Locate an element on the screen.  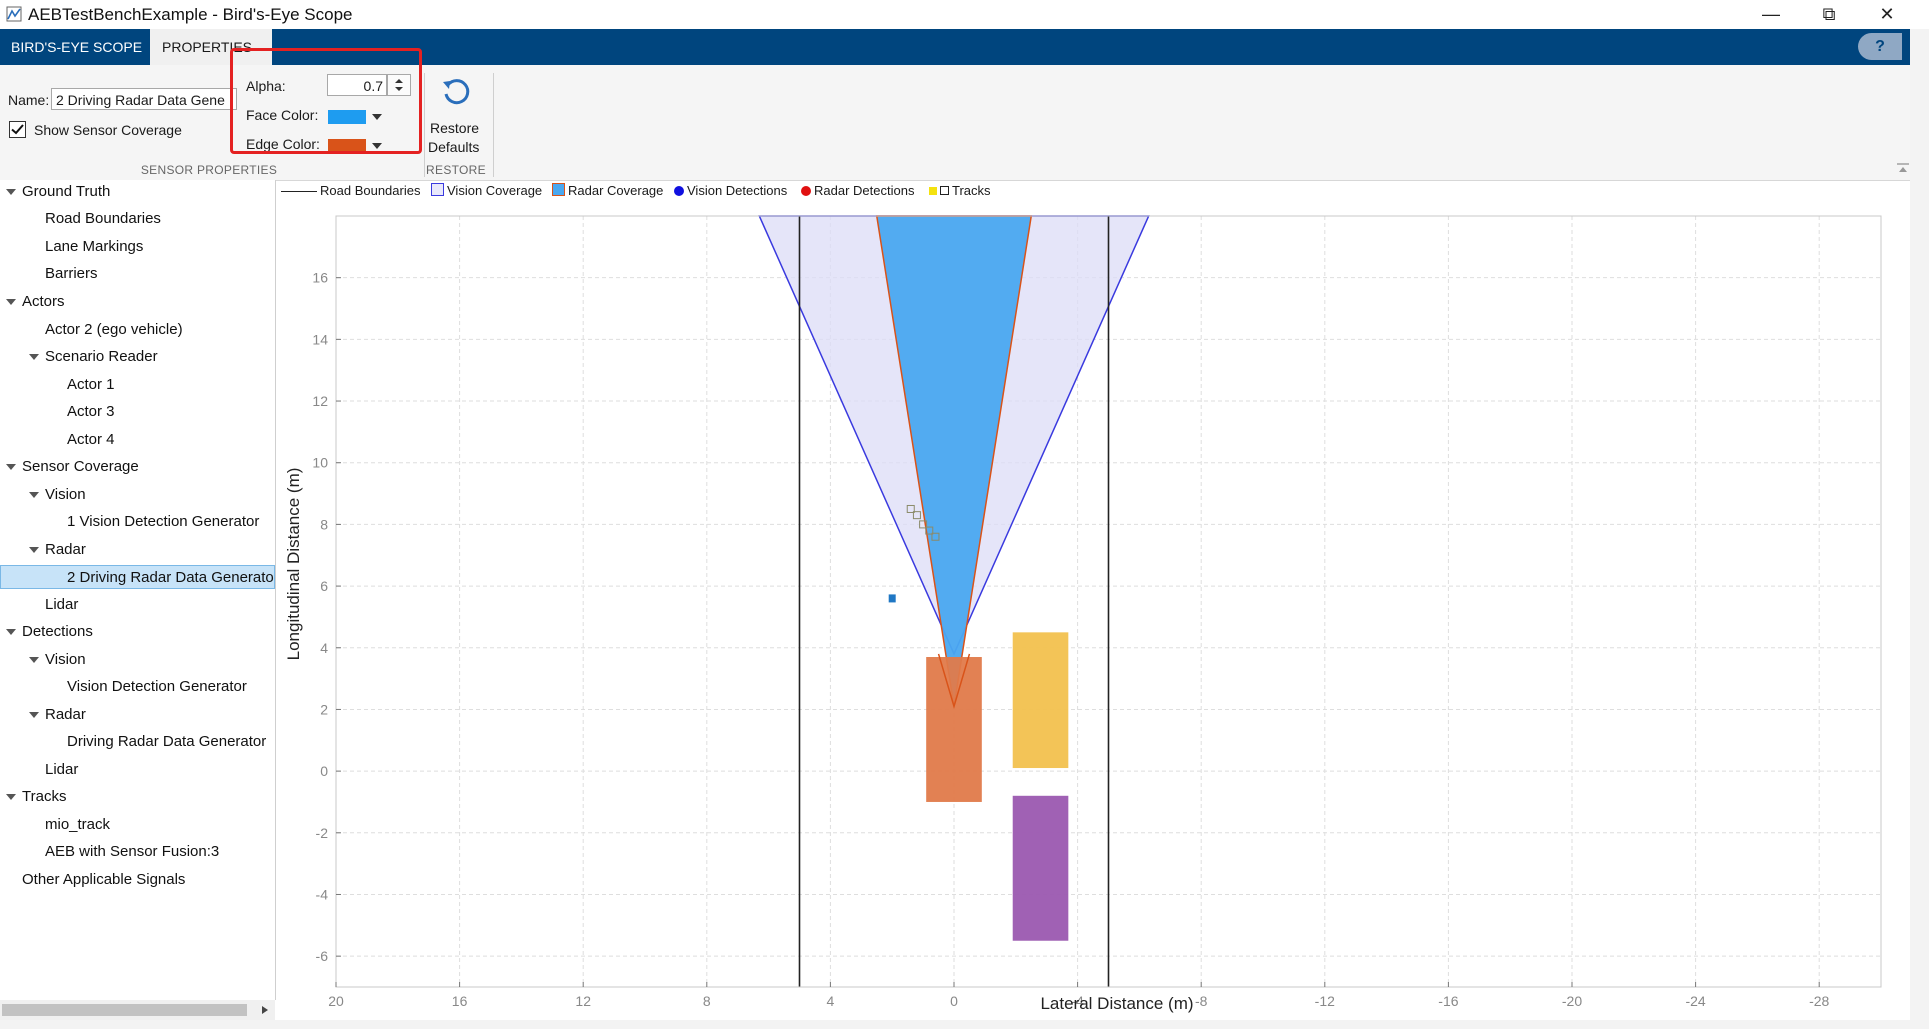
show-coverage-checkbox is located at coordinates (17, 129).